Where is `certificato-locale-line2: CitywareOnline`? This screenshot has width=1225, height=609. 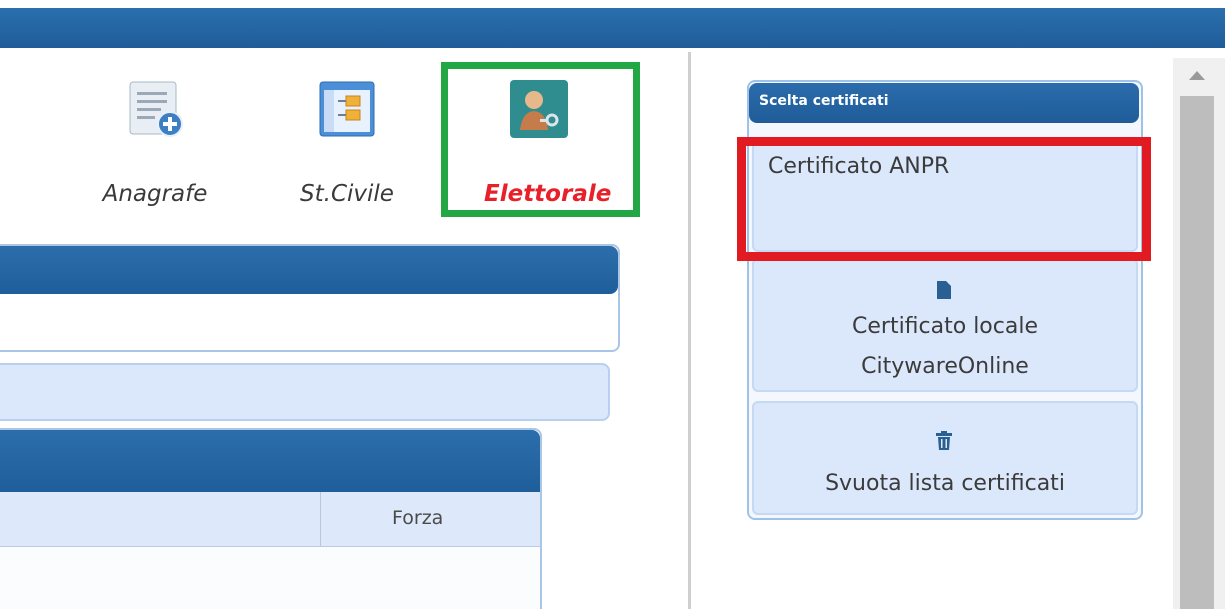
certificato-locale-line2: CitywareOnline is located at coordinates (945, 366).